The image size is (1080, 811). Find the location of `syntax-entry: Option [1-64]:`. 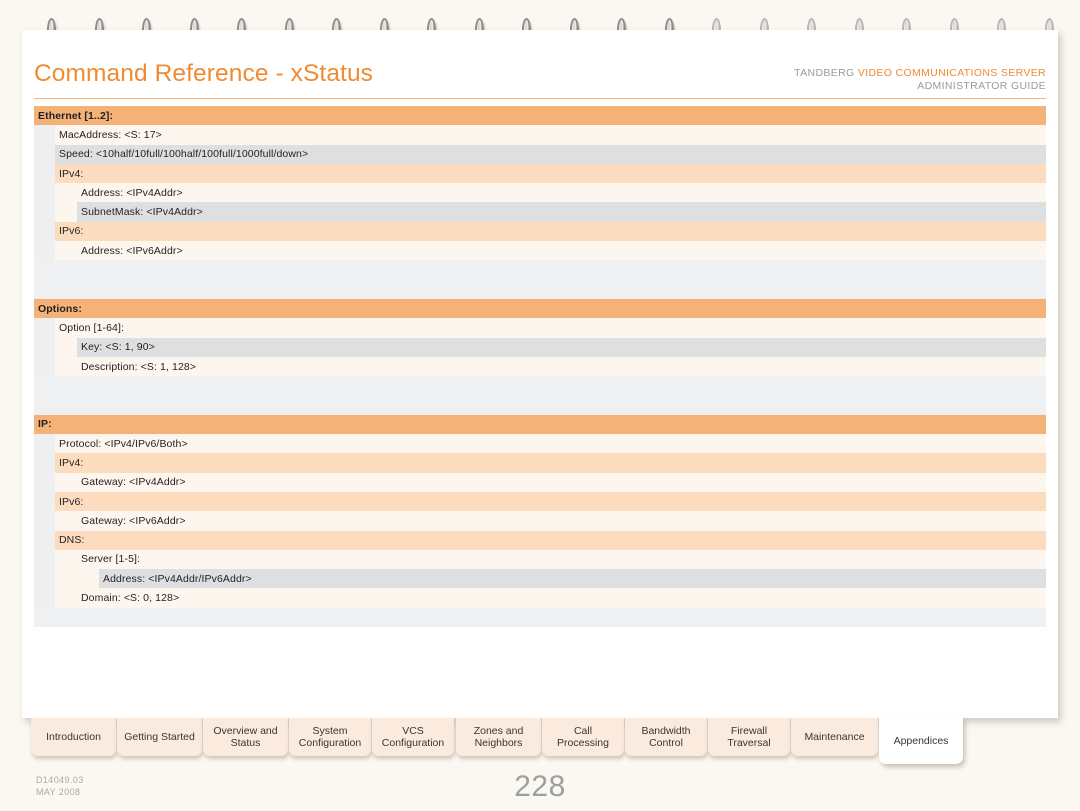

syntax-entry: Option [1-64]: is located at coordinates (550, 328).